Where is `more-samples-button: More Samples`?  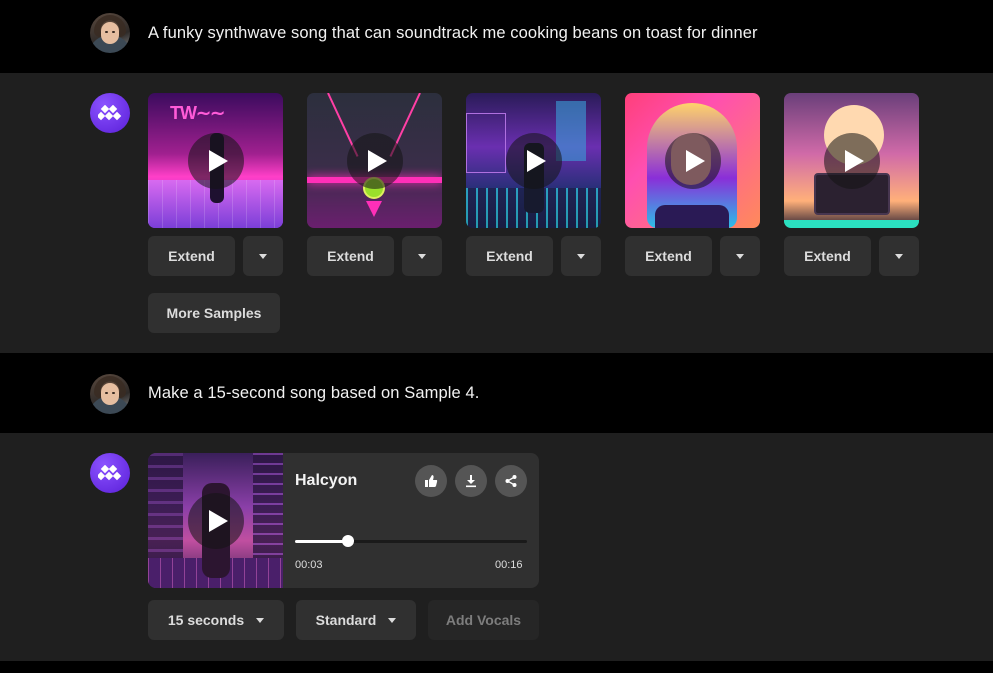
more-samples-button: More Samples is located at coordinates (214, 313).